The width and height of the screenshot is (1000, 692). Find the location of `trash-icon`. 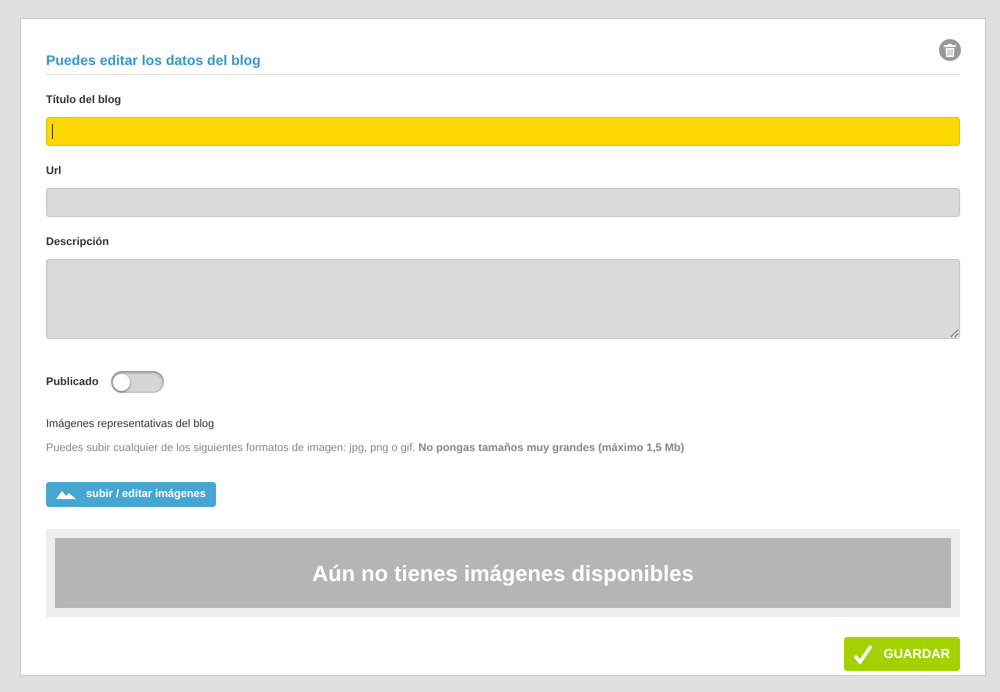

trash-icon is located at coordinates (950, 50).